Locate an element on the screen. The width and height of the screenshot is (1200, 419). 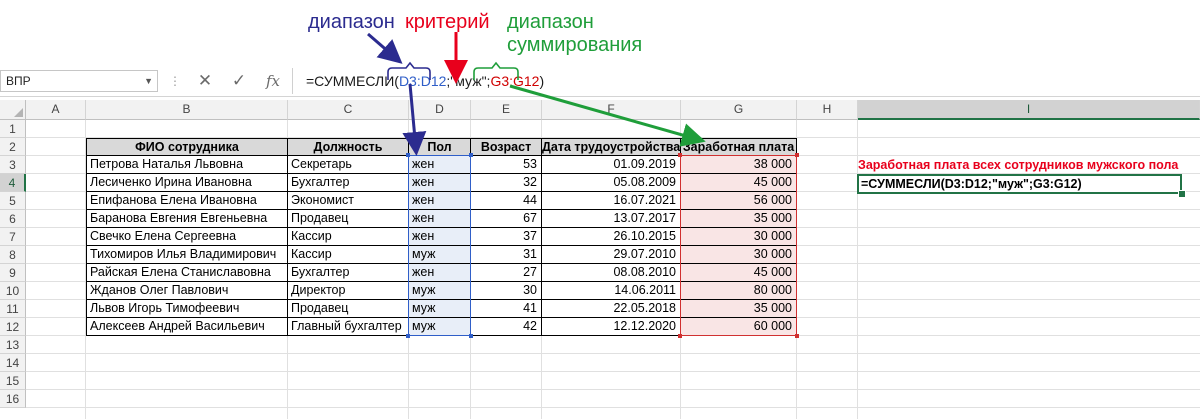
range-to-column-arrow-icon is located at coordinates (414, 119).